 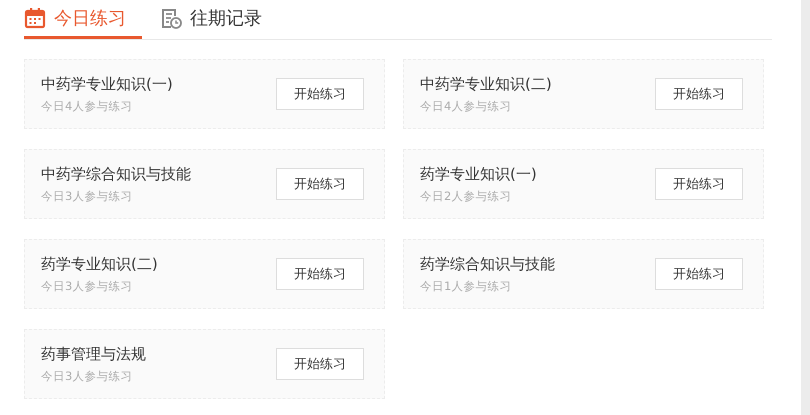 What do you see at coordinates (466, 286) in the screenshot?
I see `participant-count: 今日1人参与练习` at bounding box center [466, 286].